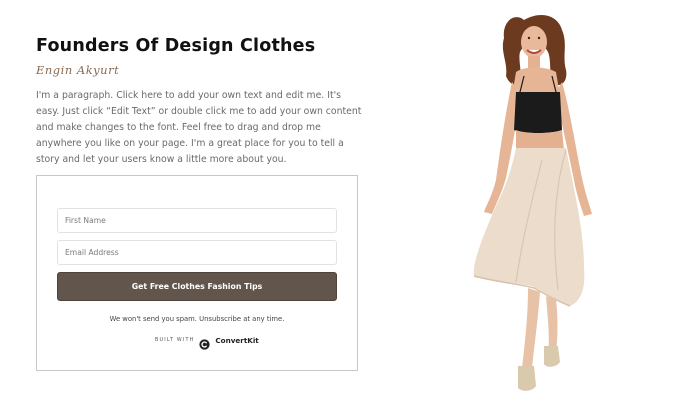  Describe the element at coordinates (78, 70) in the screenshot. I see `signature-text: Engin Akyurt` at that location.